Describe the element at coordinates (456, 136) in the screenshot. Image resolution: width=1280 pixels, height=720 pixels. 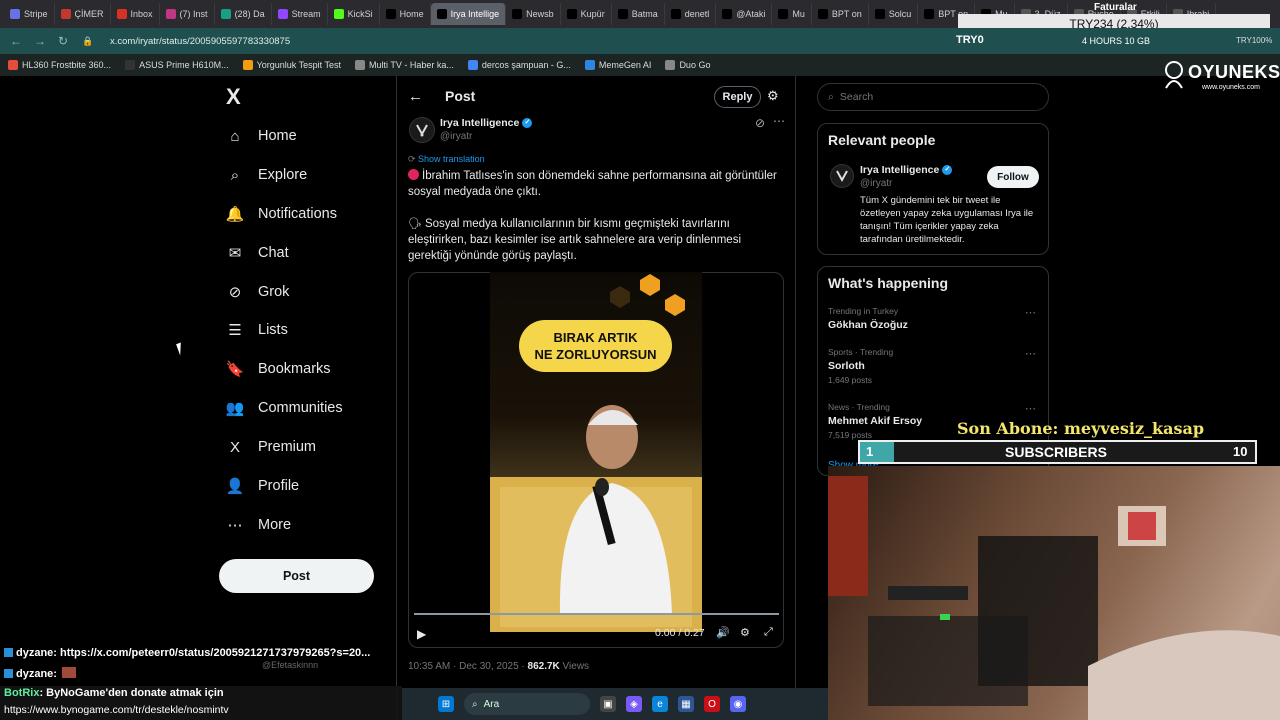
I see `author-handle: @iryatr` at that location.